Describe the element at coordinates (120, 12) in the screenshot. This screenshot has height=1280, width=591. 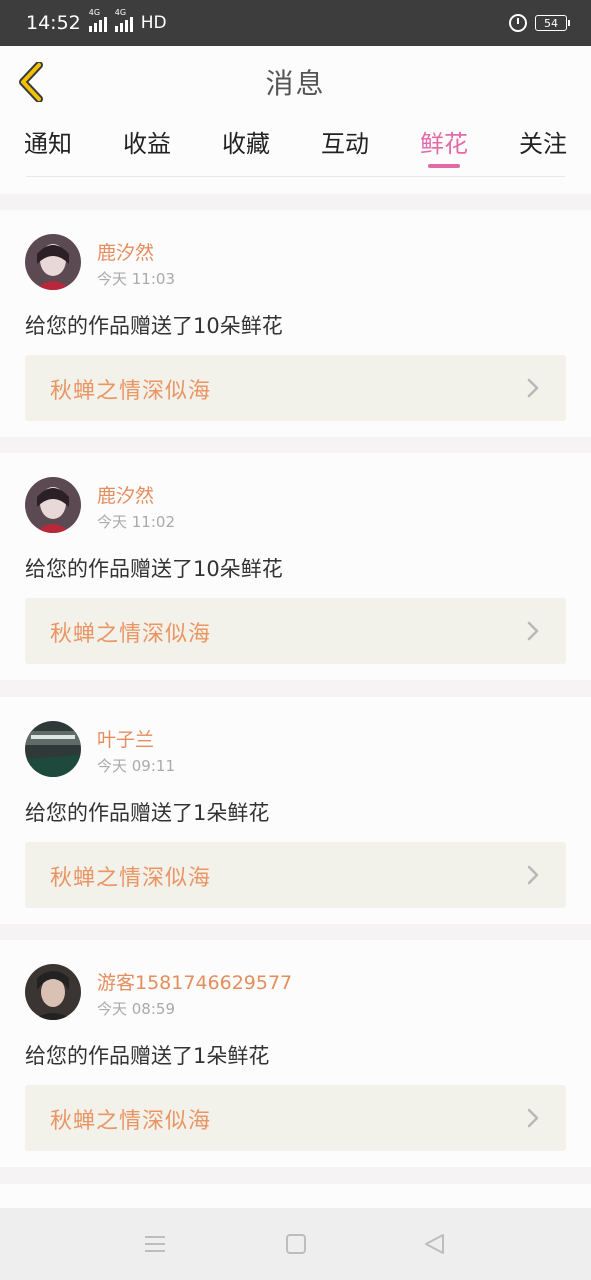
I see `network-type-2: 4G` at that location.